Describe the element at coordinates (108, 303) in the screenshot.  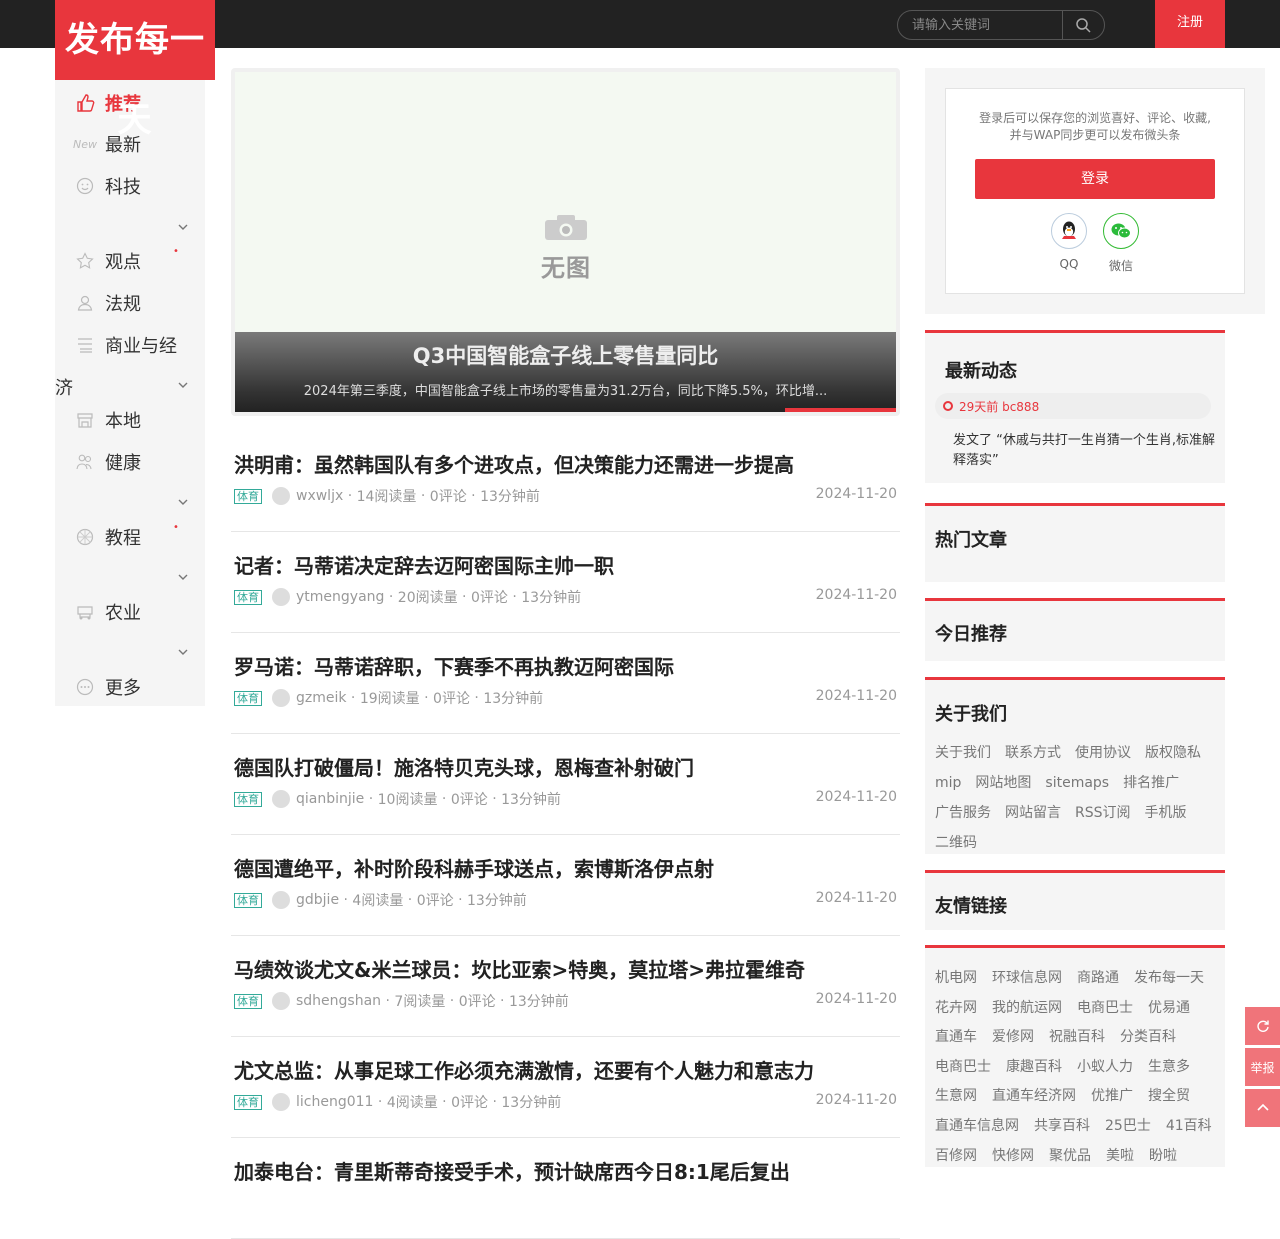
I see `nav-item-law: 法规` at that location.